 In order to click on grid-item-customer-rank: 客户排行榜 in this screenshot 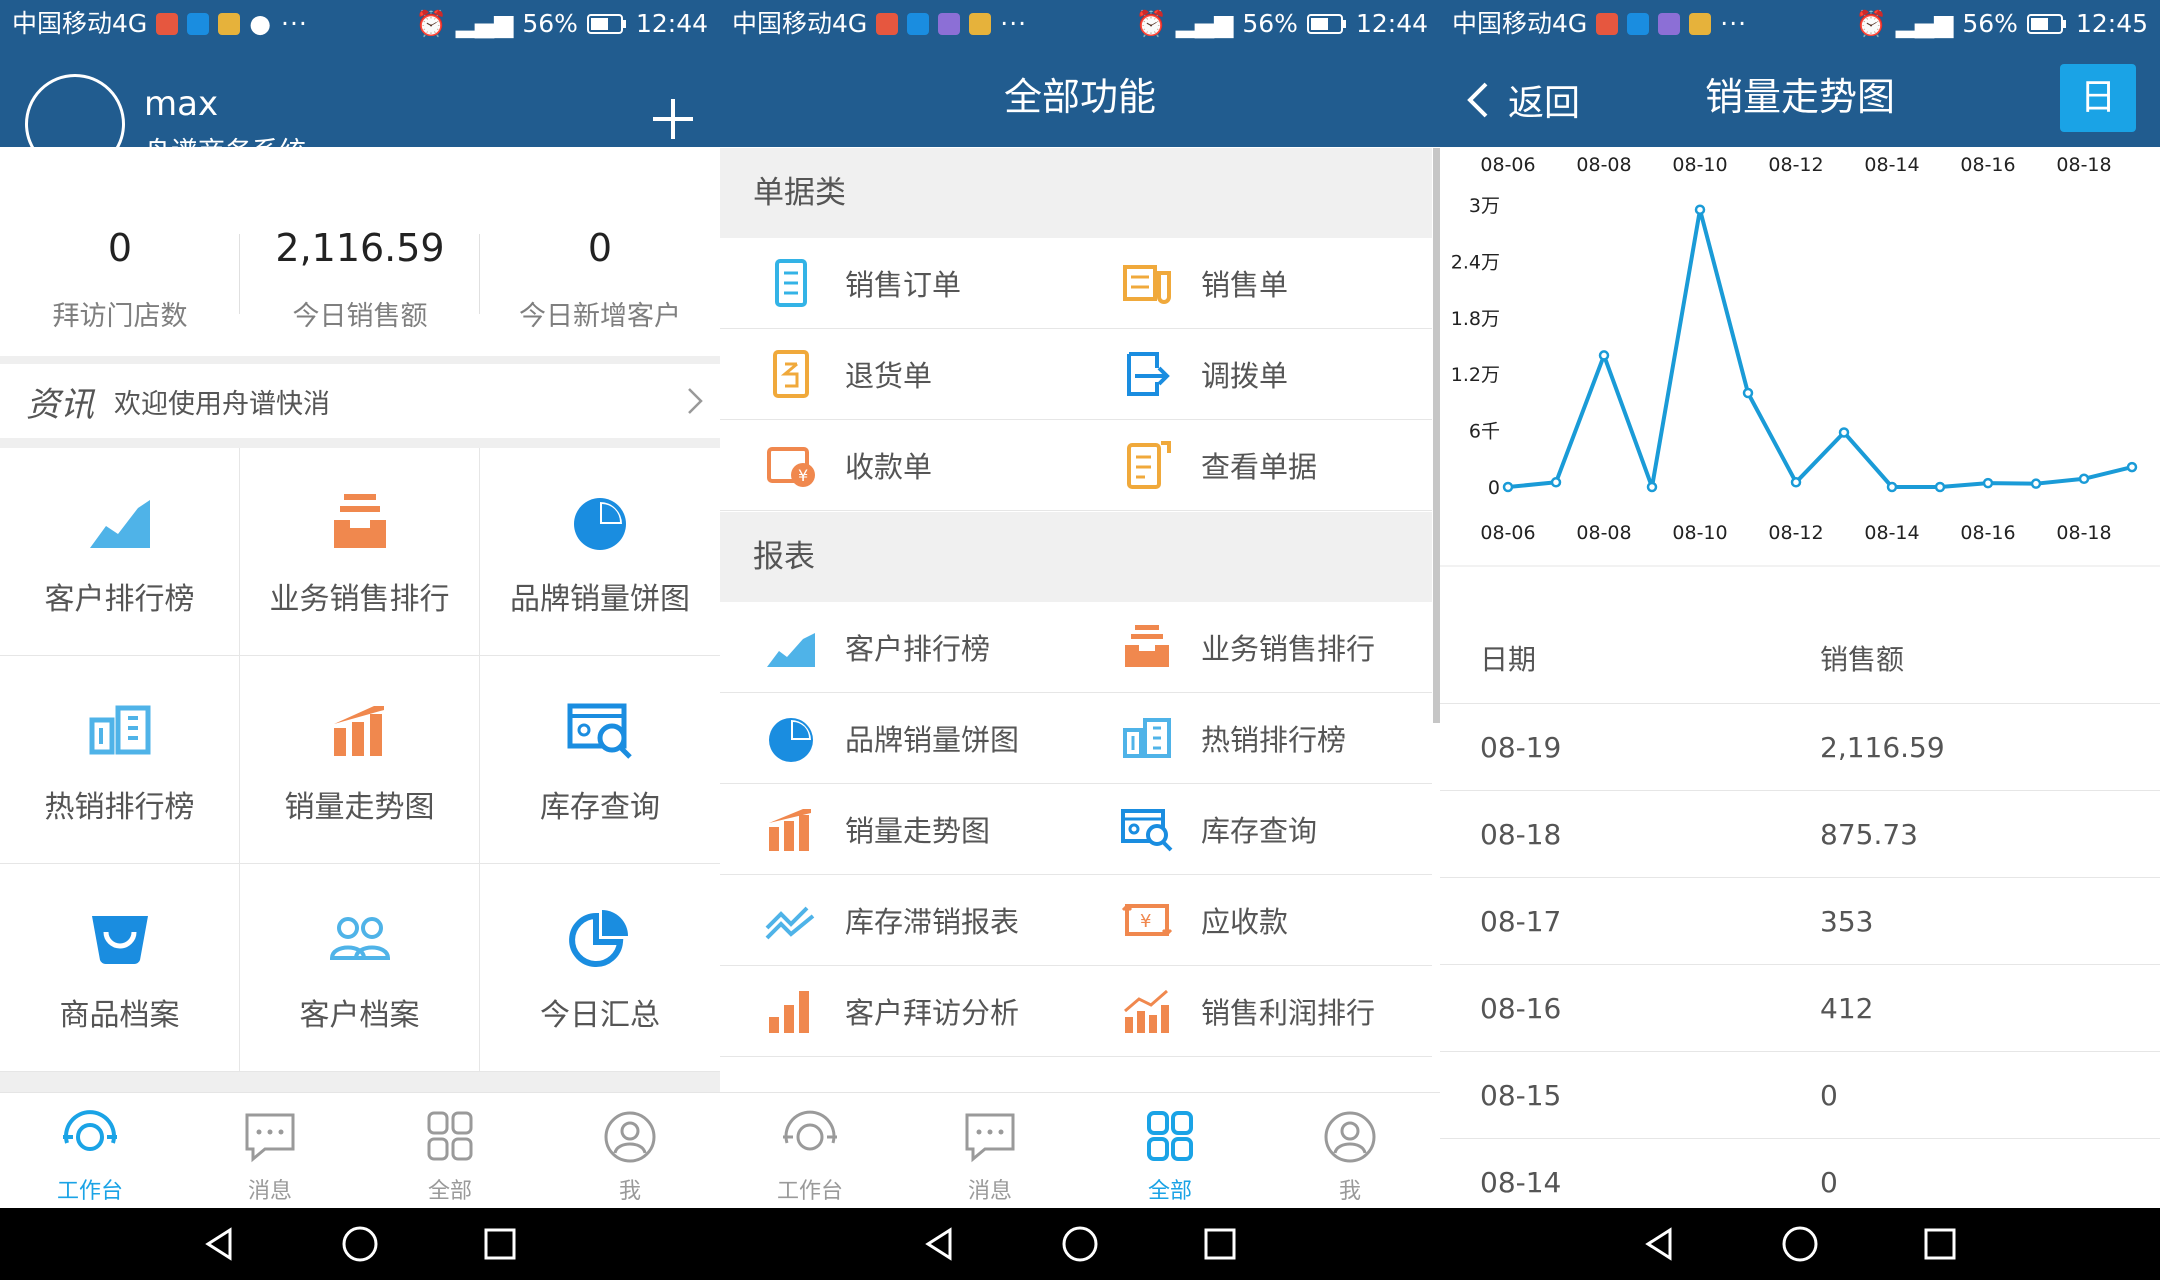, I will do `click(120, 552)`.